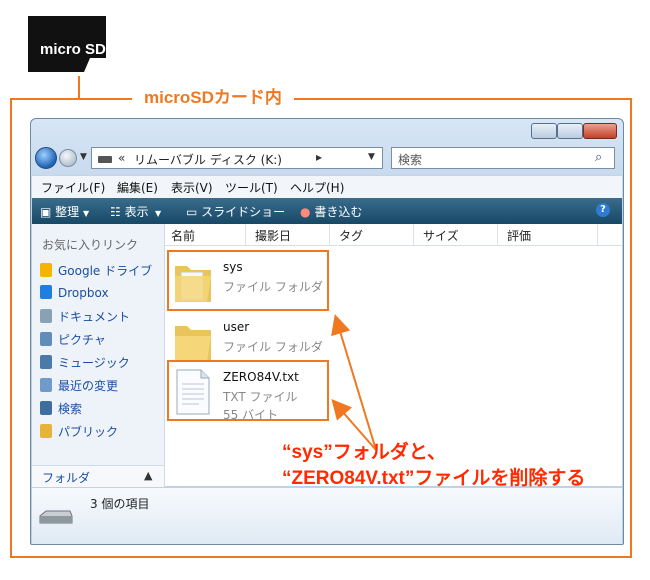 The height and width of the screenshot is (580, 650). I want to click on annotation-arrows, so click(354, 382).